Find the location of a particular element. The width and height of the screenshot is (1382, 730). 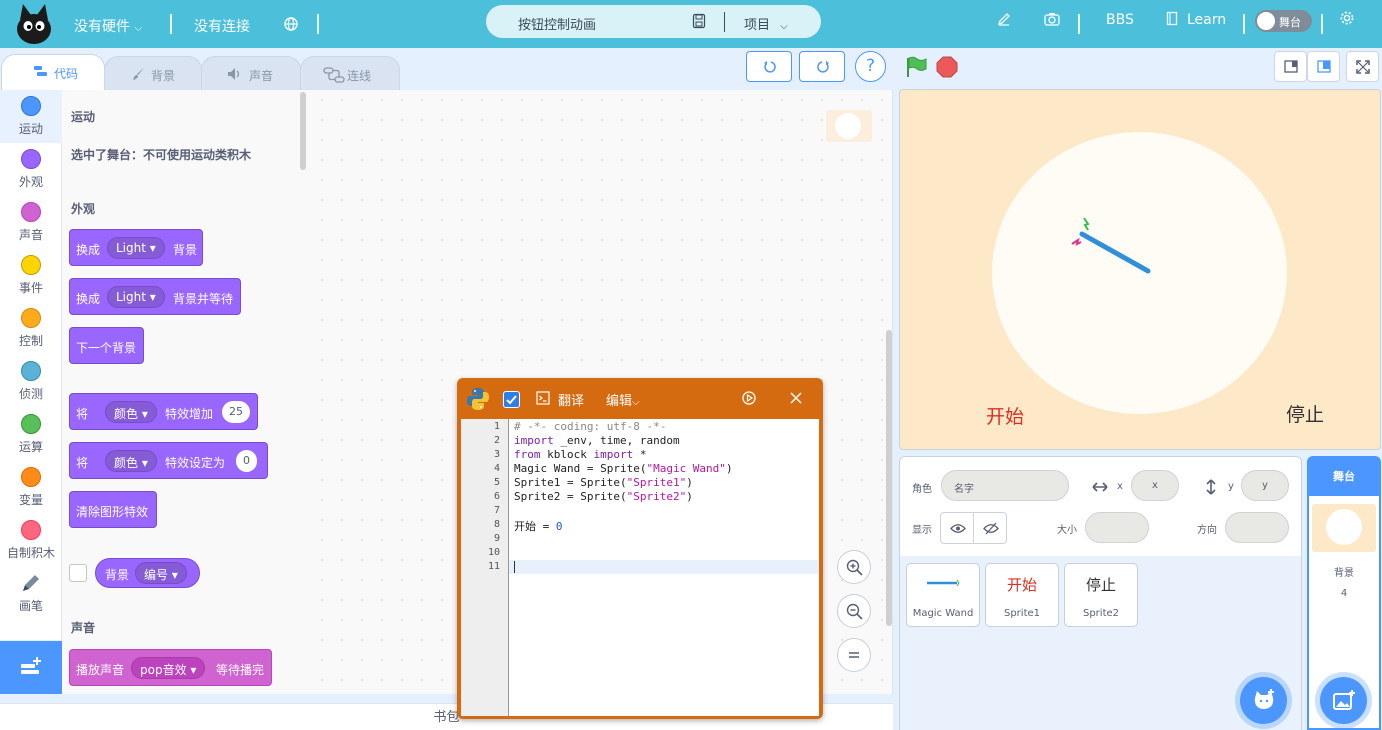

stage-toggle: 舞台 is located at coordinates (1283, 21).